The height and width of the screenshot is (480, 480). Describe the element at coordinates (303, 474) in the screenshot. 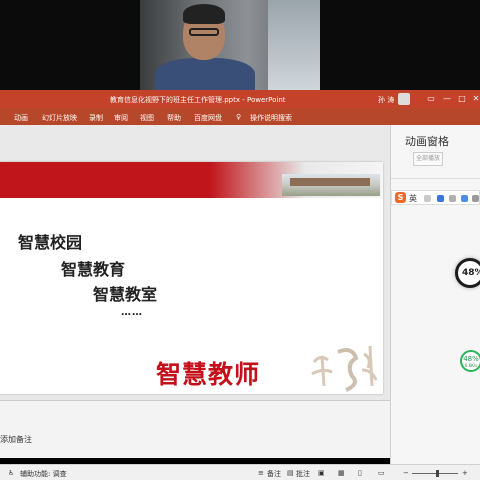

I see `comments-toggle: 批注` at that location.